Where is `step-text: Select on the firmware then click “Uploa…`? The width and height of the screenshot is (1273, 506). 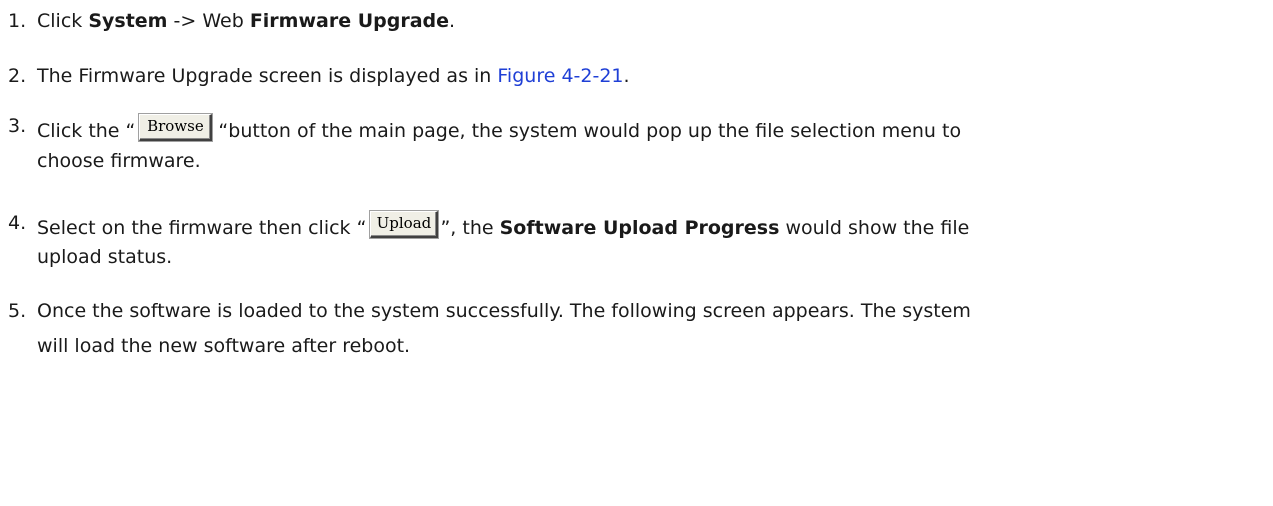
step-text: Select on the firmware then click “Uploa… is located at coordinates (503, 225).